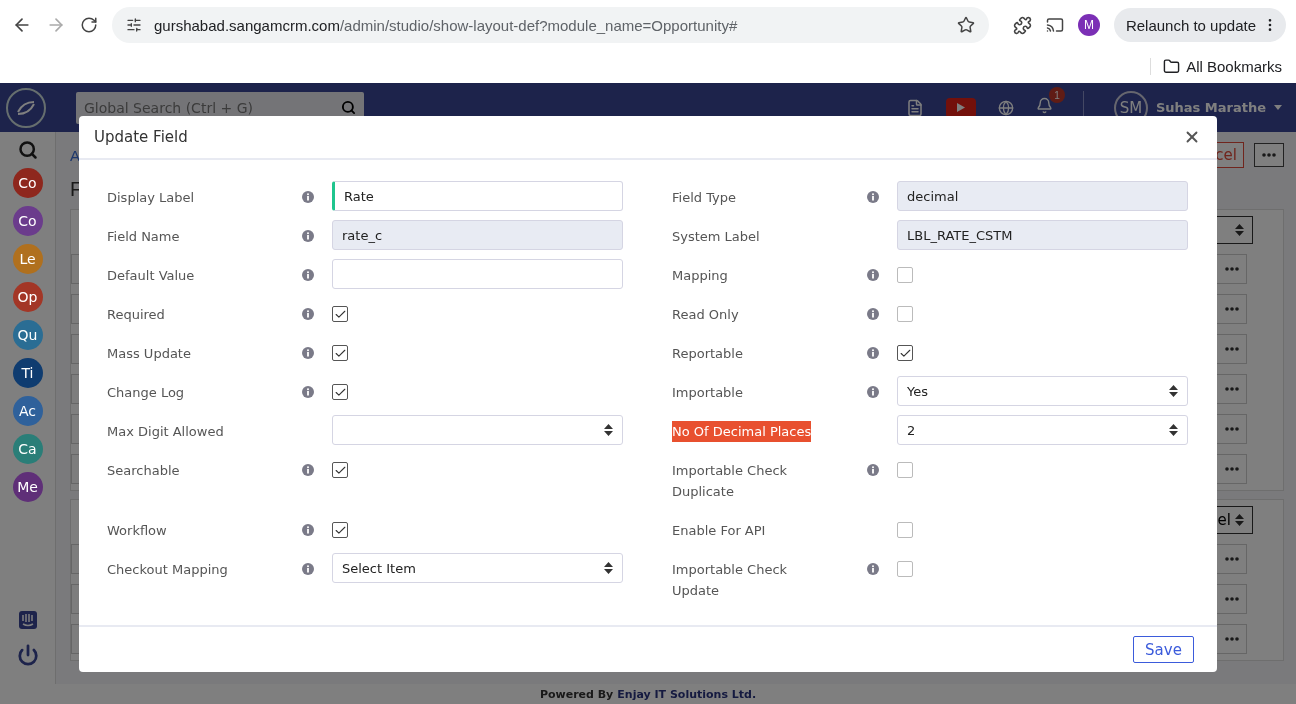  Describe the element at coordinates (134, 25) in the screenshot. I see `site-settings-icon` at that location.